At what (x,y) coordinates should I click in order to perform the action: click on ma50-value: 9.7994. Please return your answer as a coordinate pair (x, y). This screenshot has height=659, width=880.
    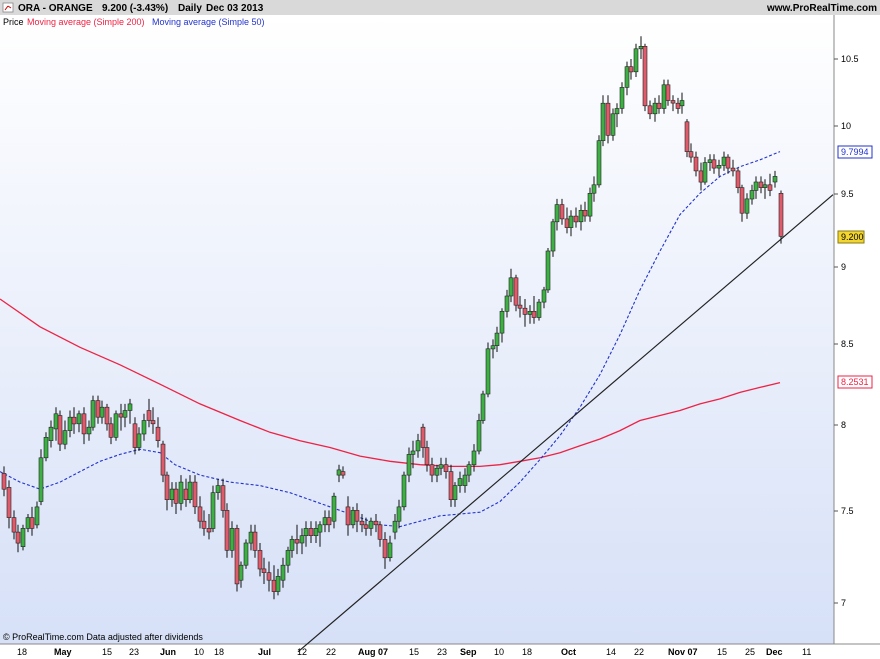
    Looking at the image, I should click on (855, 152).